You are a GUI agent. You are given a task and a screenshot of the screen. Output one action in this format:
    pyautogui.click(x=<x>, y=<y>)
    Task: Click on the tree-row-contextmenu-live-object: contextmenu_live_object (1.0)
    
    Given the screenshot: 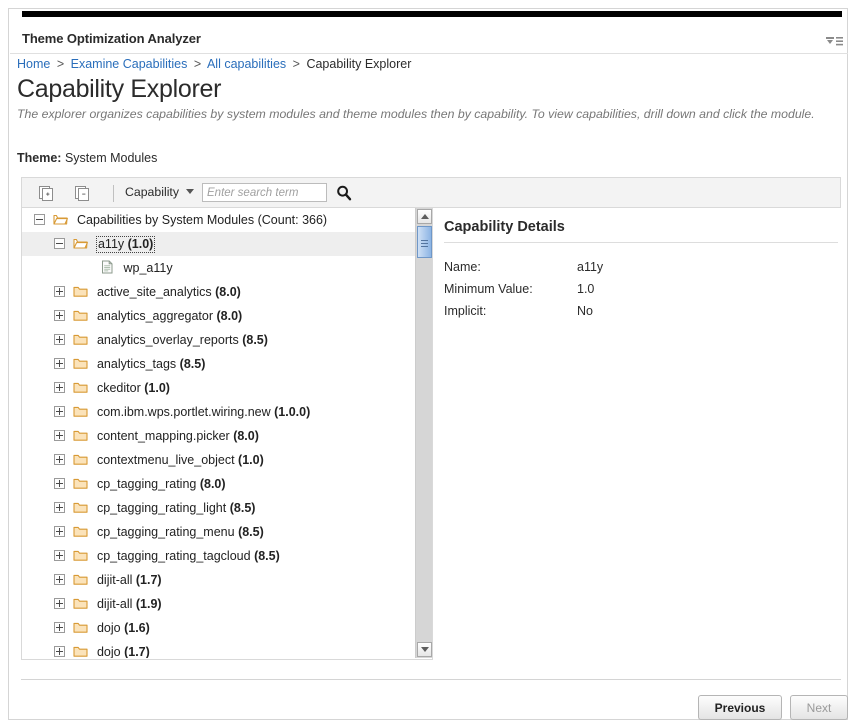 What is the action you would take?
    pyautogui.click(x=218, y=460)
    